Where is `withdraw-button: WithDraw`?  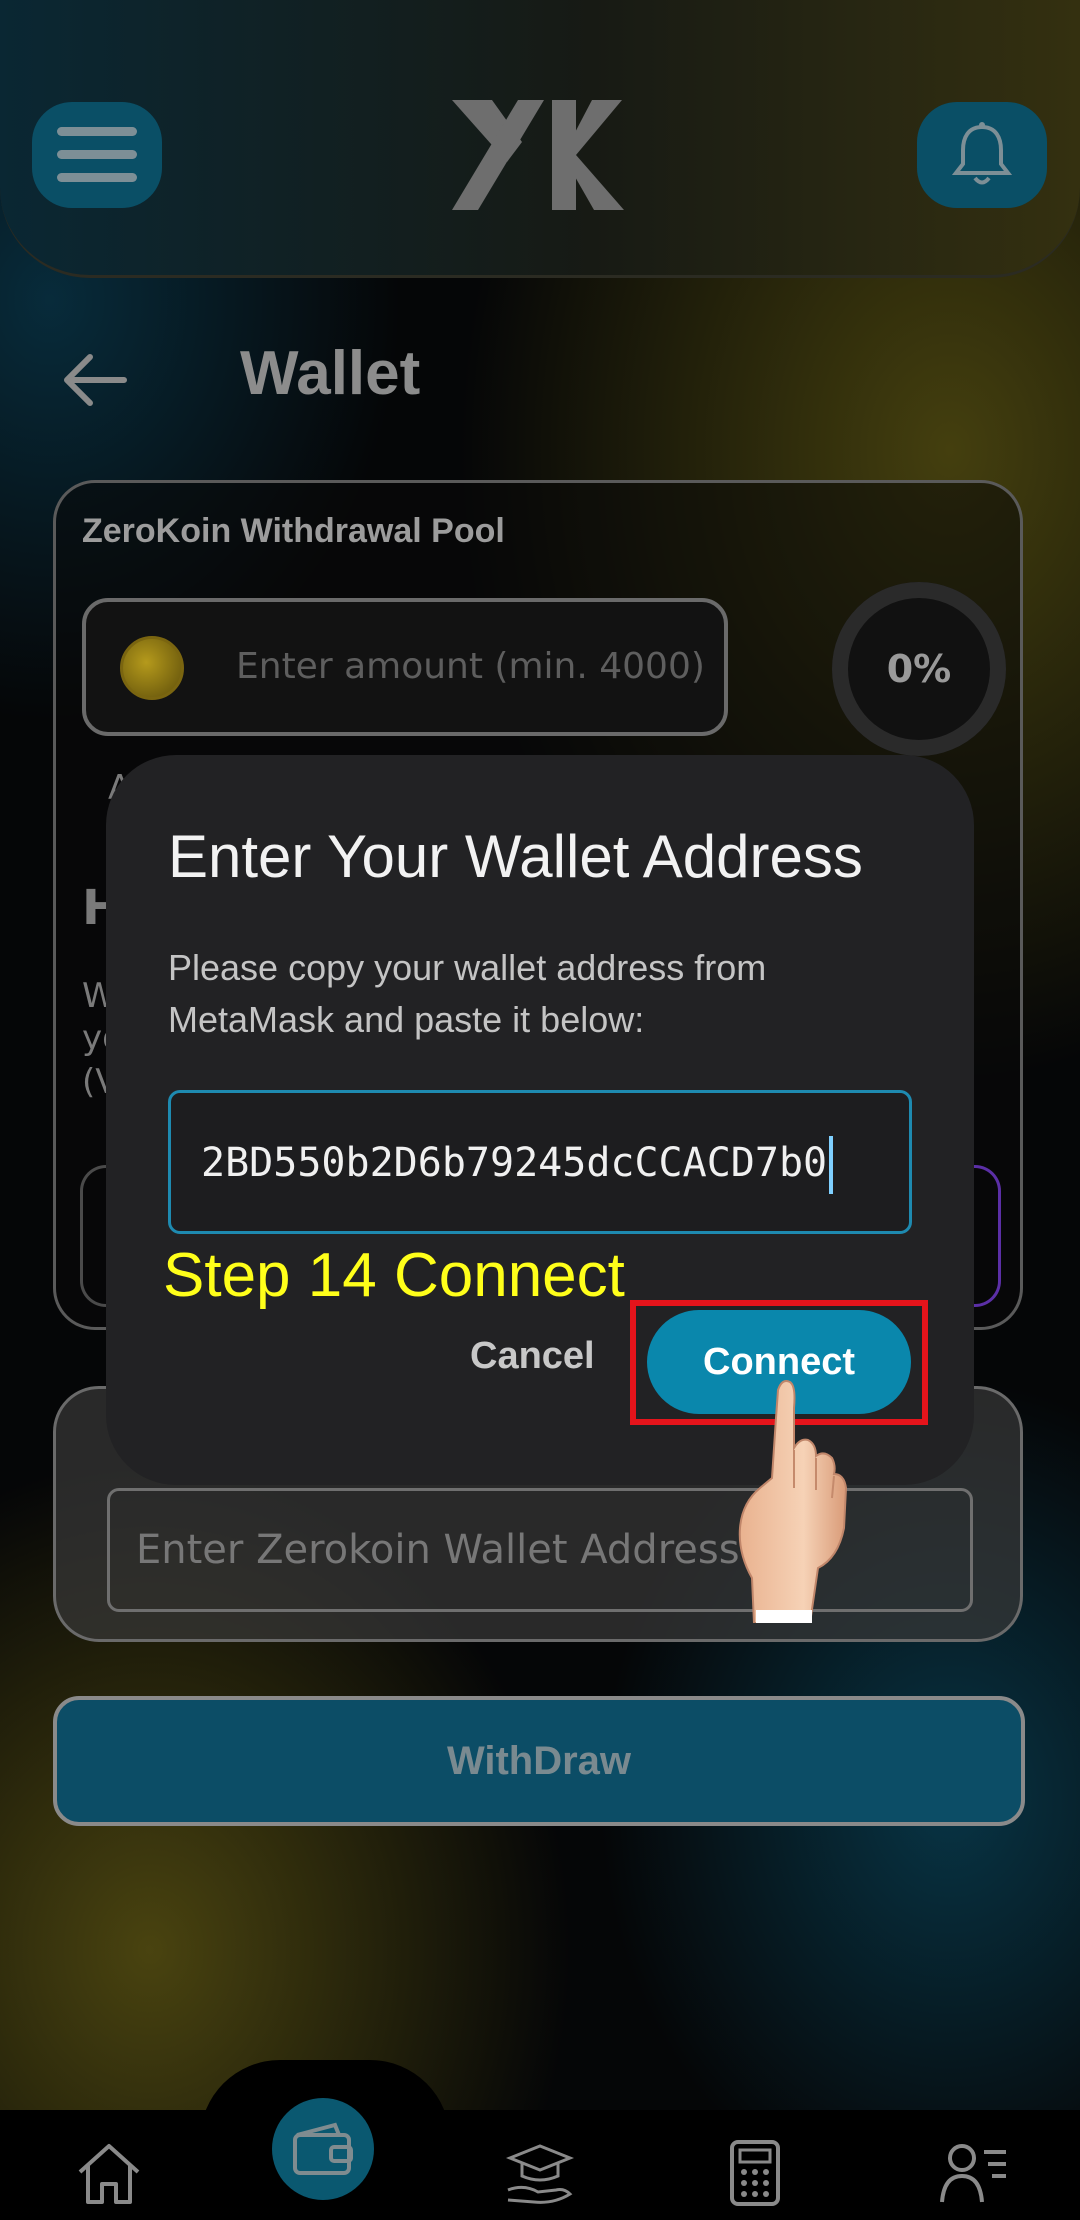
withdraw-button: WithDraw is located at coordinates (539, 1761).